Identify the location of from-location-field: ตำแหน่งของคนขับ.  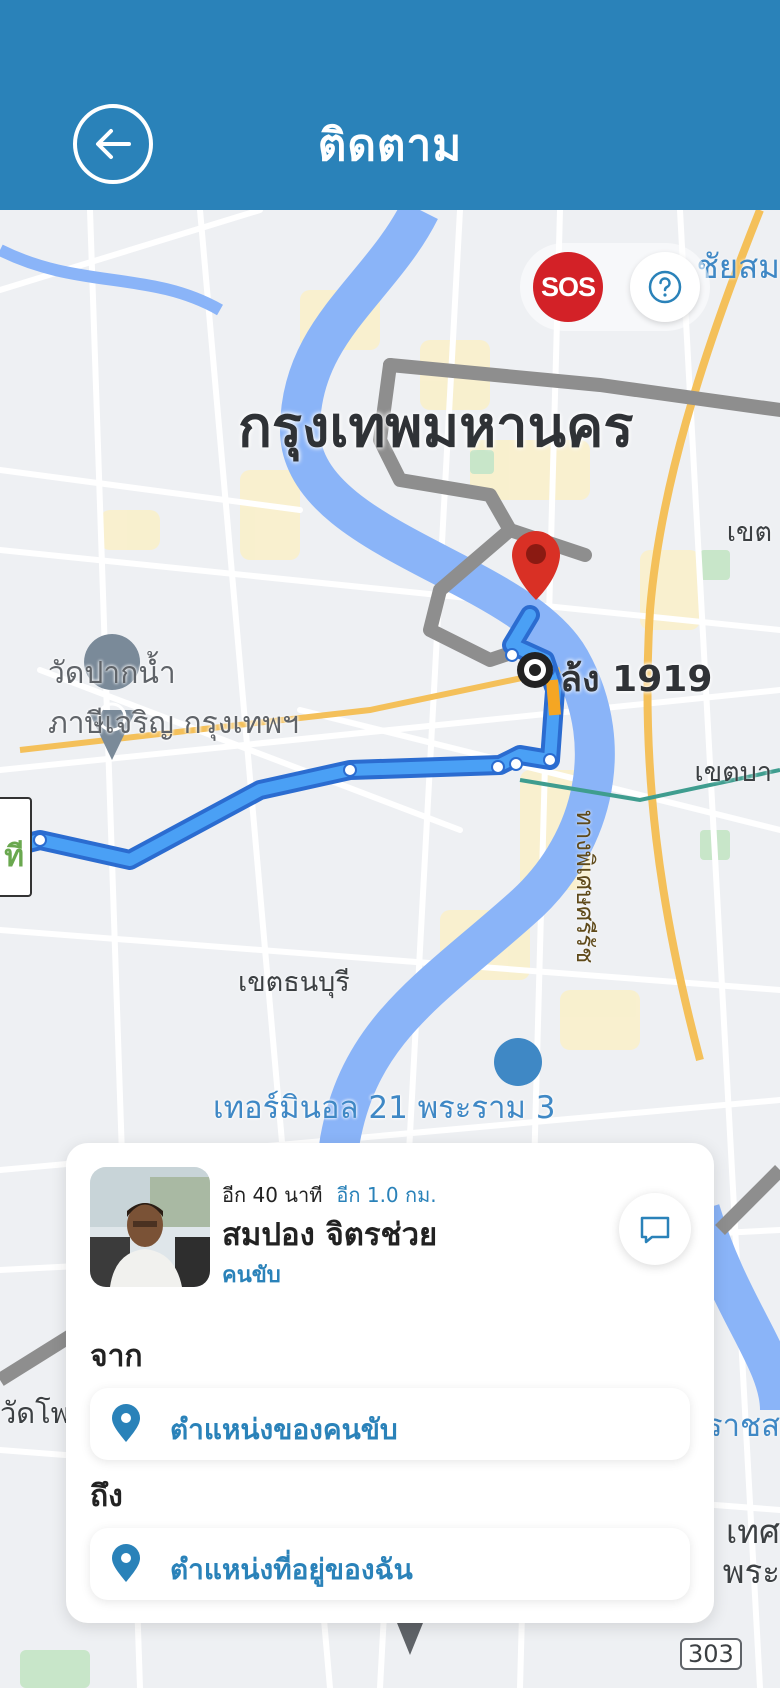
(390, 1424).